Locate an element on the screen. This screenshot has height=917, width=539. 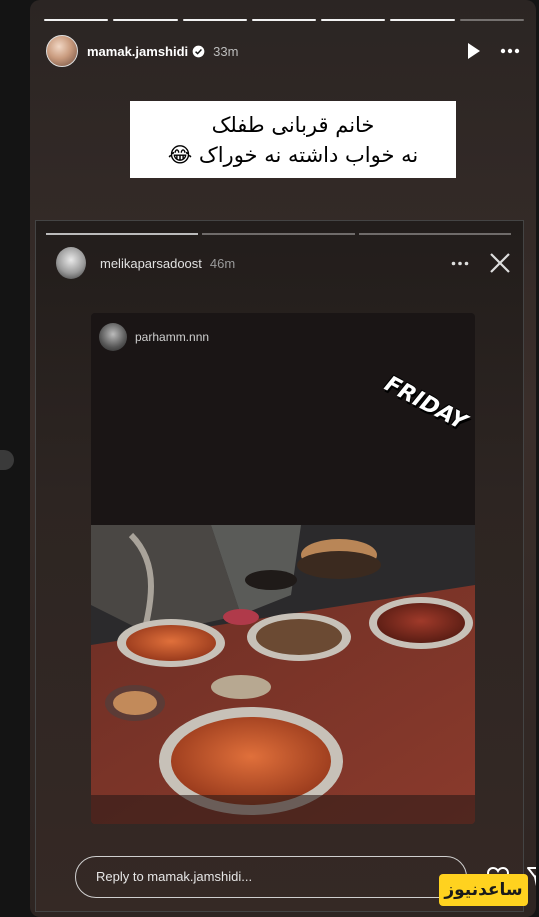
inner-timestamp: 46m is located at coordinates (222, 263).